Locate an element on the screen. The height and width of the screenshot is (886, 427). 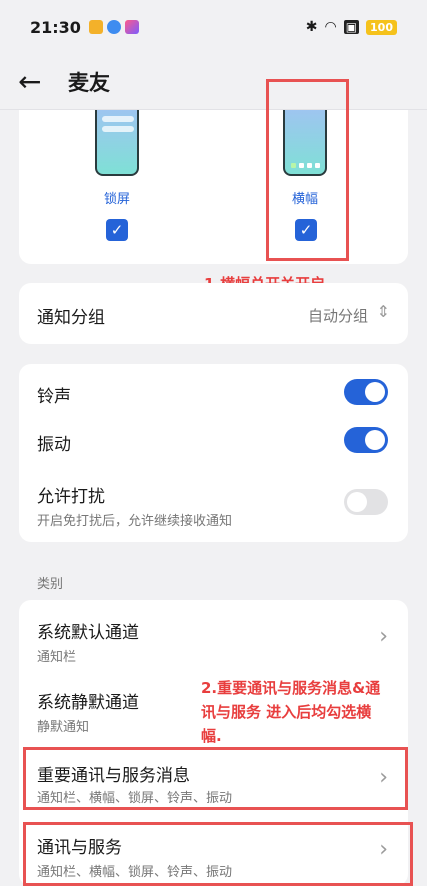
ringtone-toggle is located at coordinates (366, 392).